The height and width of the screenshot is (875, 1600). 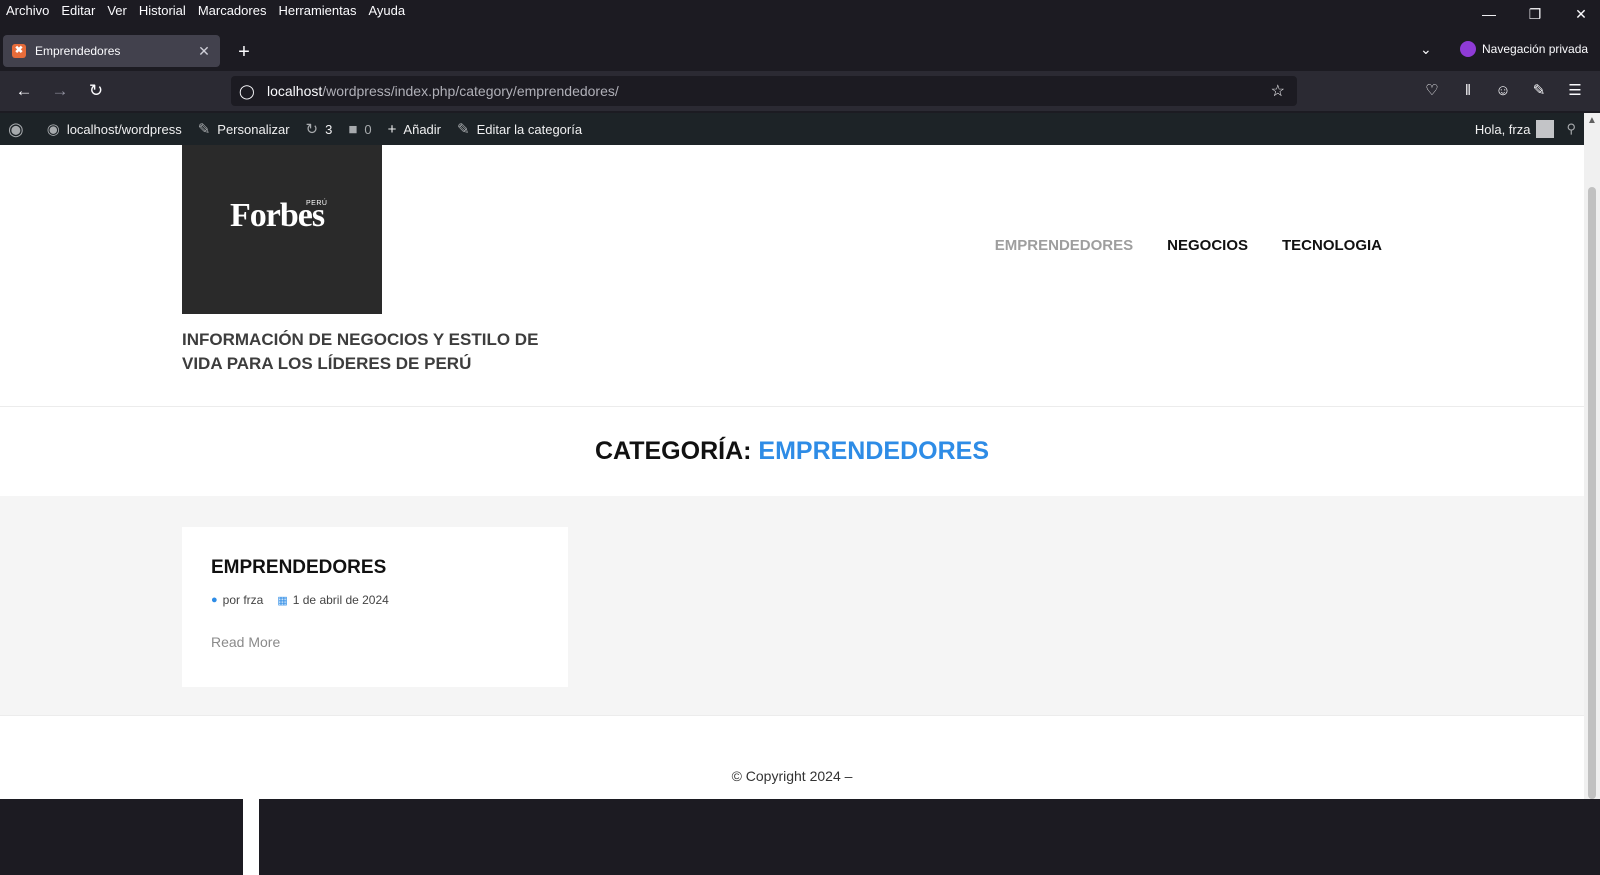 I want to click on shield-icon: ◯, so click(x=247, y=91).